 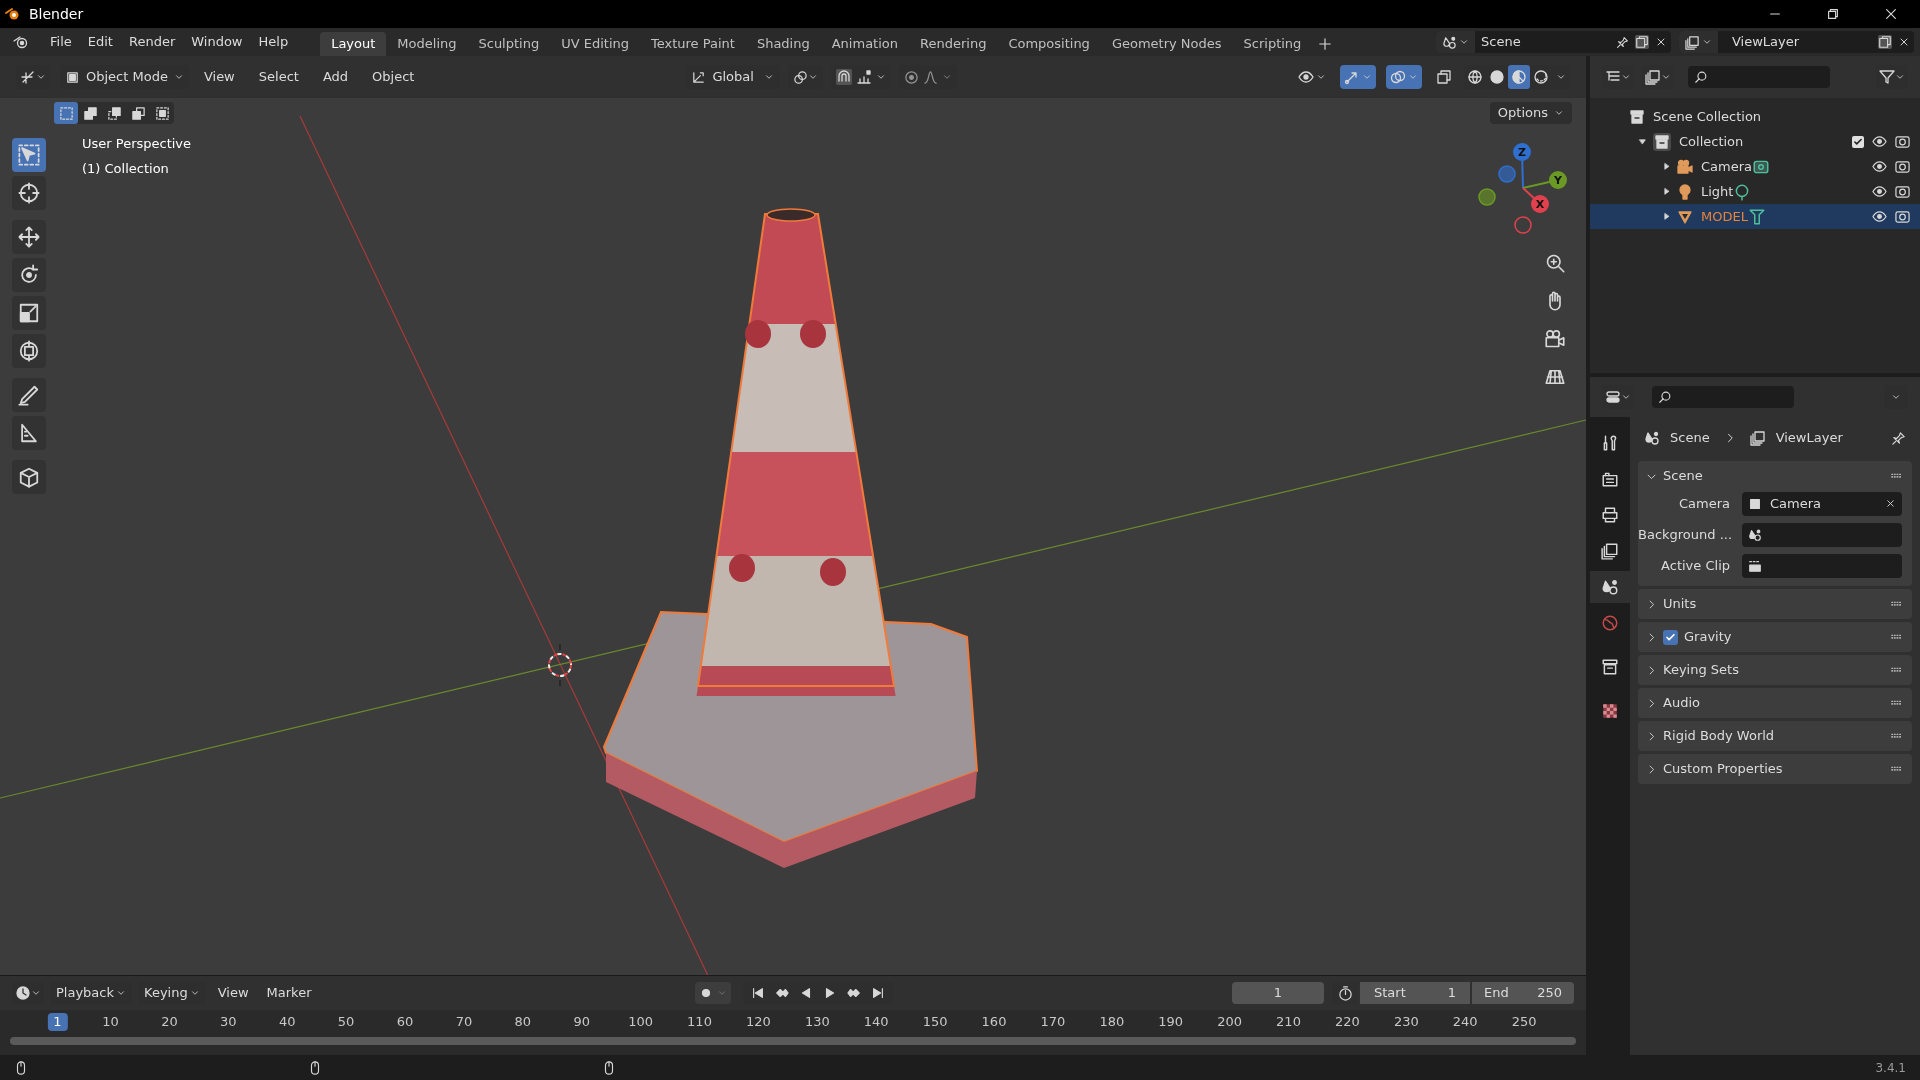 I want to click on axis-handle: Y, so click(x=1558, y=180).